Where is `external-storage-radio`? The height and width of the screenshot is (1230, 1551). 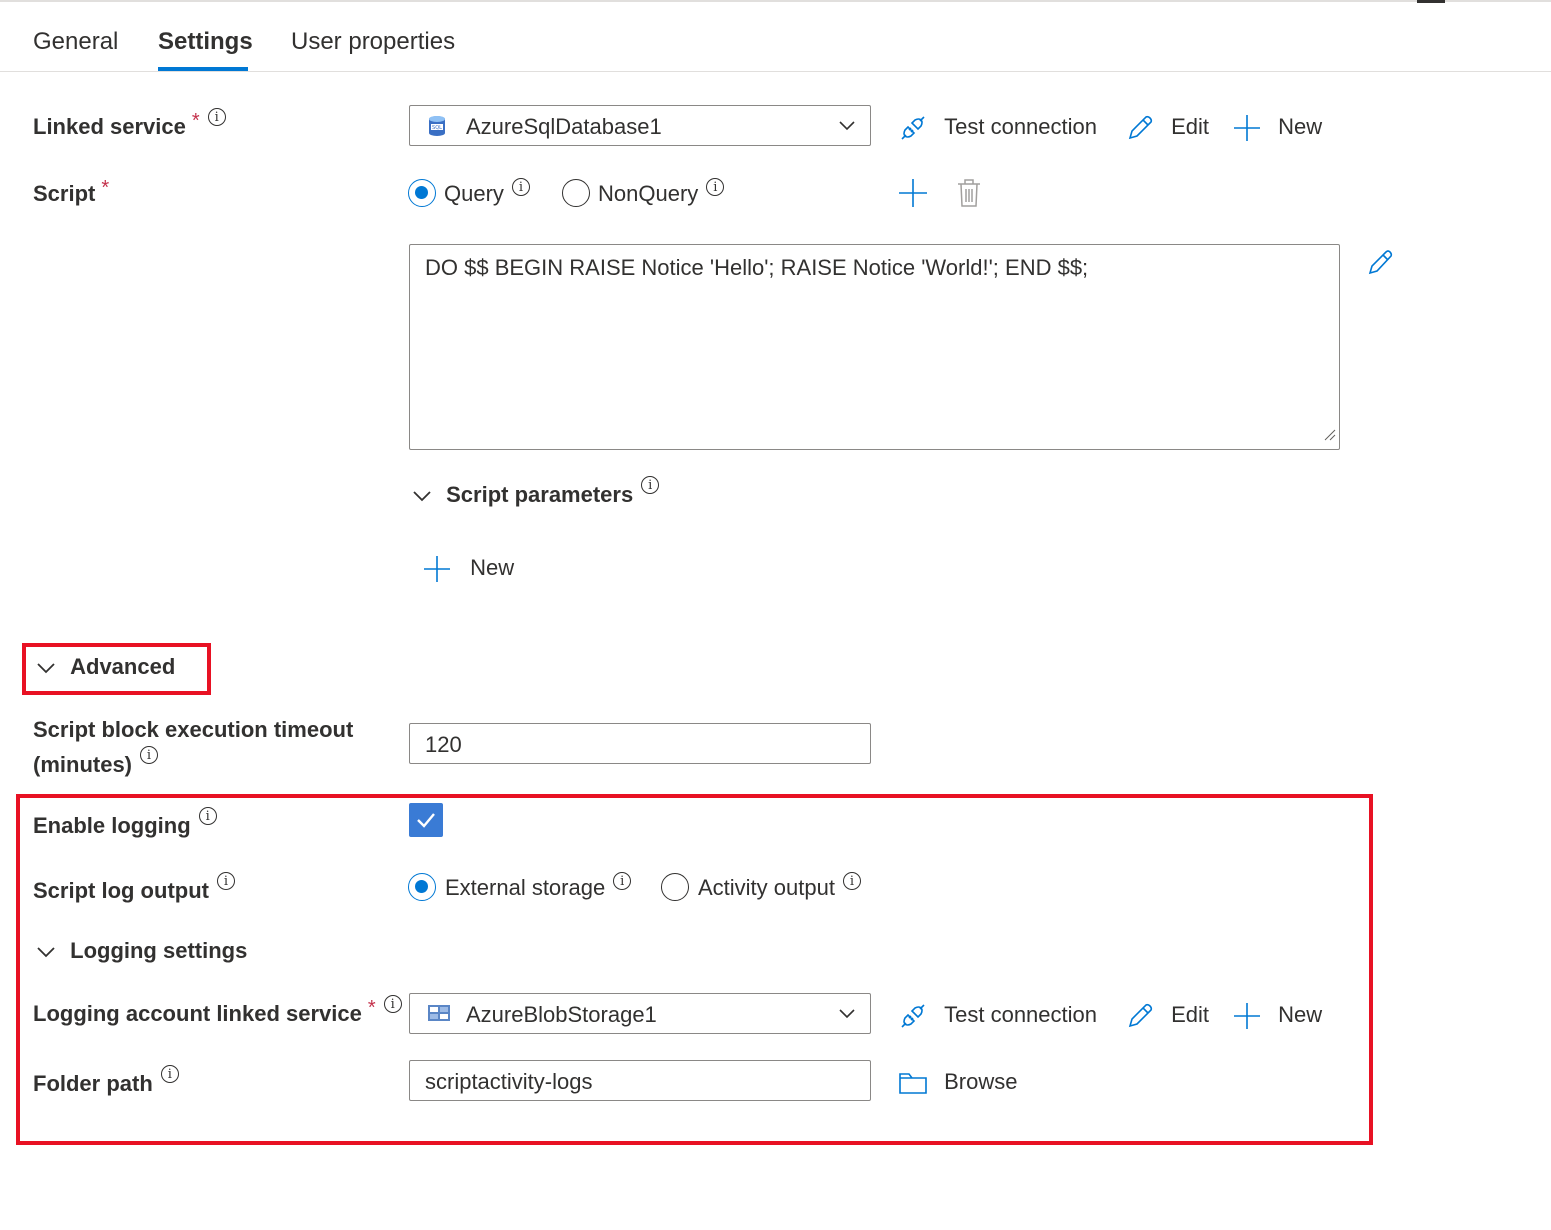
external-storage-radio is located at coordinates (422, 887).